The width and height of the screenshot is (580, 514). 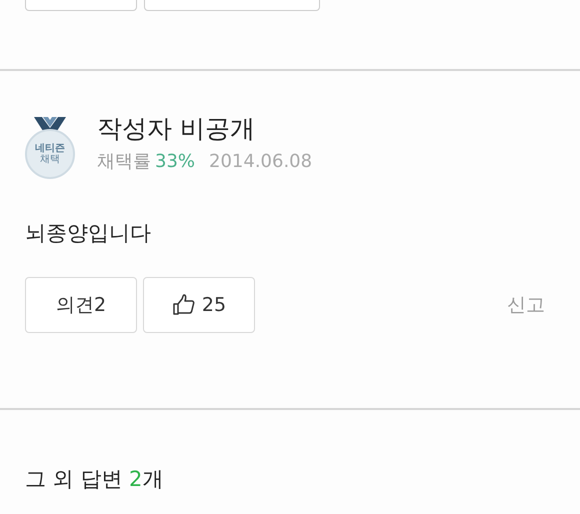 I want to click on adoption-label: 채택률, so click(x=124, y=161).